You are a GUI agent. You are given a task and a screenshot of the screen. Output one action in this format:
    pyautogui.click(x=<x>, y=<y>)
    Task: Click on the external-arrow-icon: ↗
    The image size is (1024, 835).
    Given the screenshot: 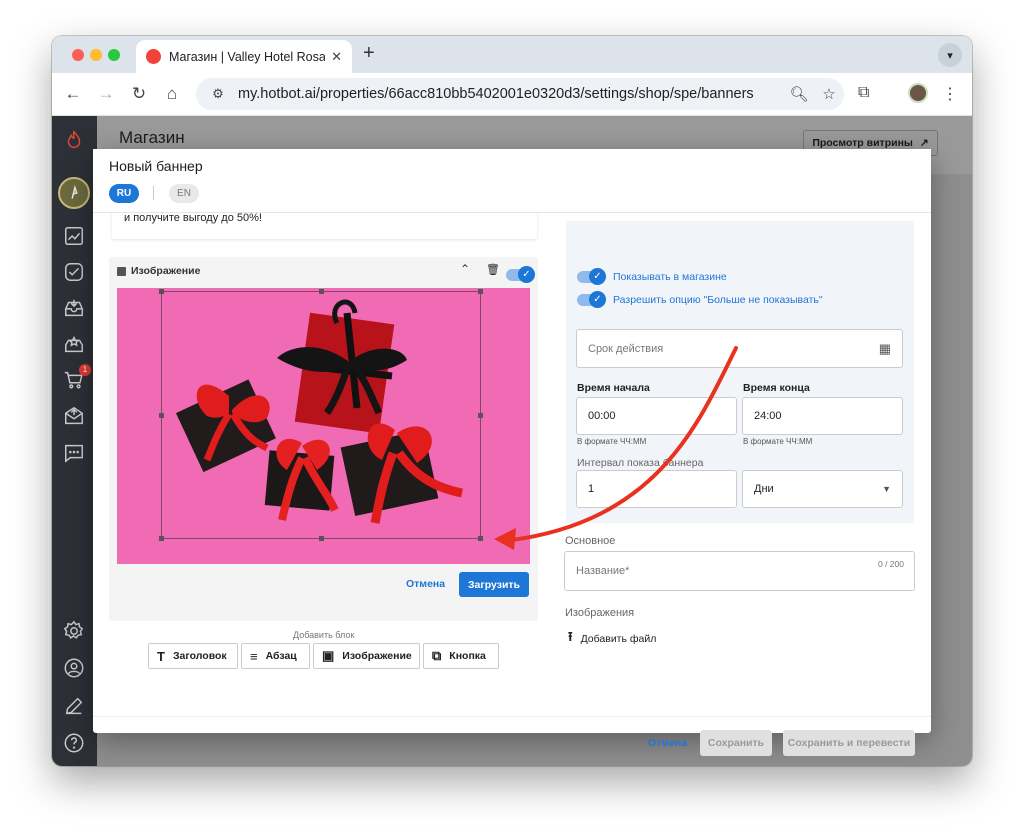 What is the action you would take?
    pyautogui.click(x=924, y=143)
    